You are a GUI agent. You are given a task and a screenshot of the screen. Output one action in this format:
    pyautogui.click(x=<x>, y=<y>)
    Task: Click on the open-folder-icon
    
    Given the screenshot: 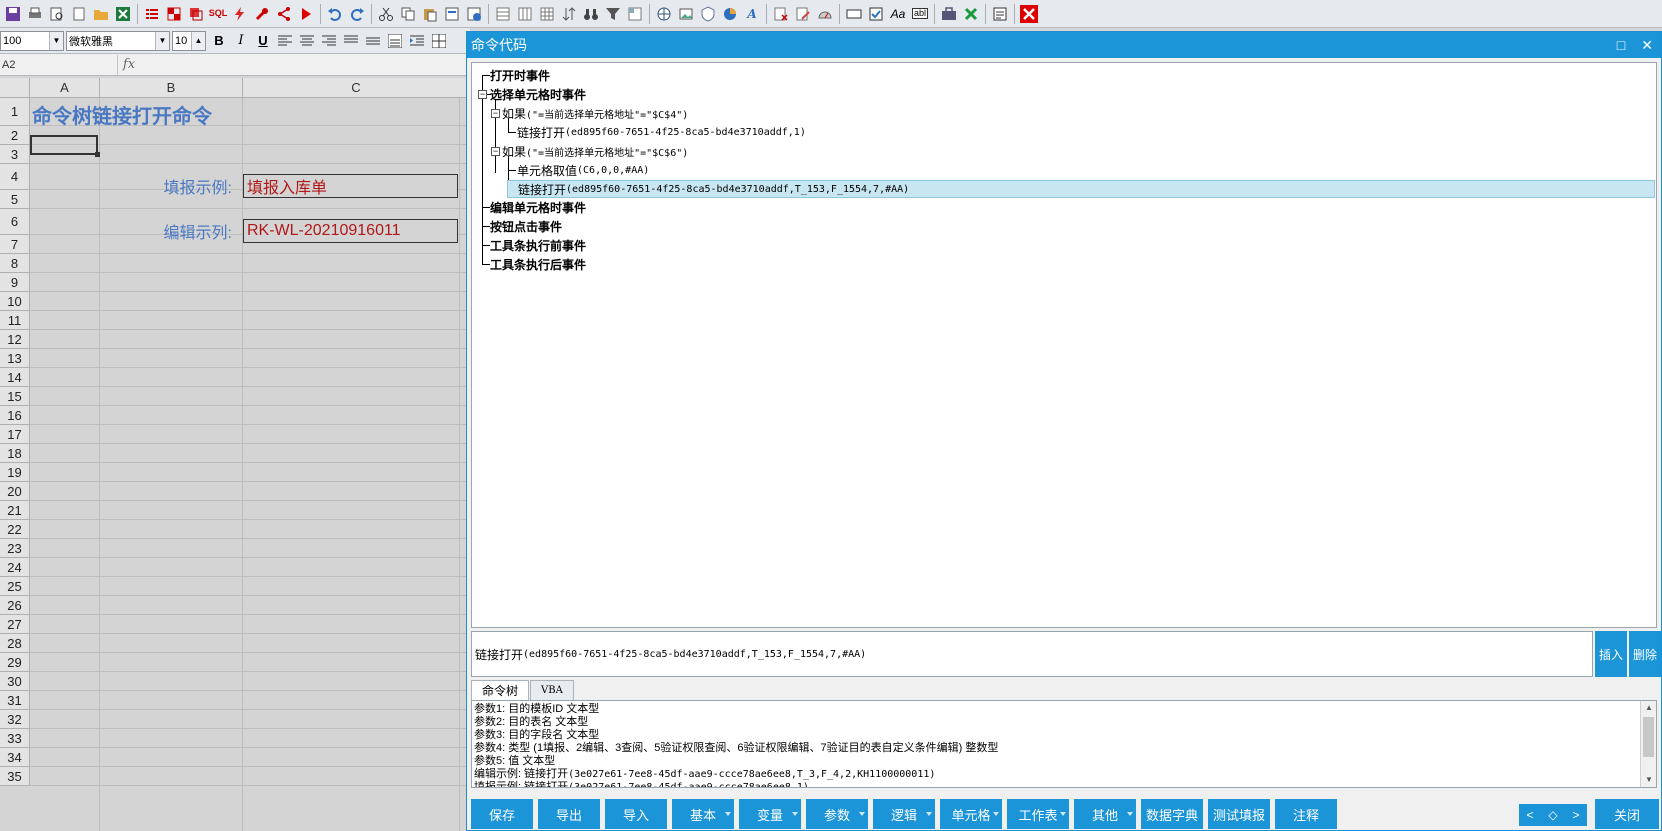 What is the action you would take?
    pyautogui.click(x=101, y=14)
    